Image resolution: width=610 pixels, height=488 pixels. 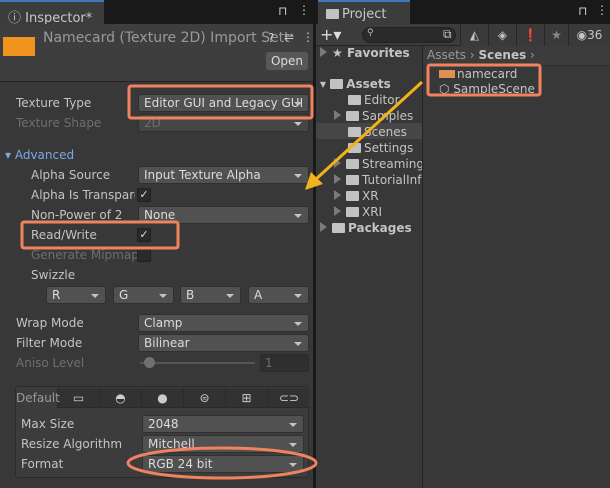 What do you see at coordinates (220, 102) in the screenshot?
I see `highlight-texture-type` at bounding box center [220, 102].